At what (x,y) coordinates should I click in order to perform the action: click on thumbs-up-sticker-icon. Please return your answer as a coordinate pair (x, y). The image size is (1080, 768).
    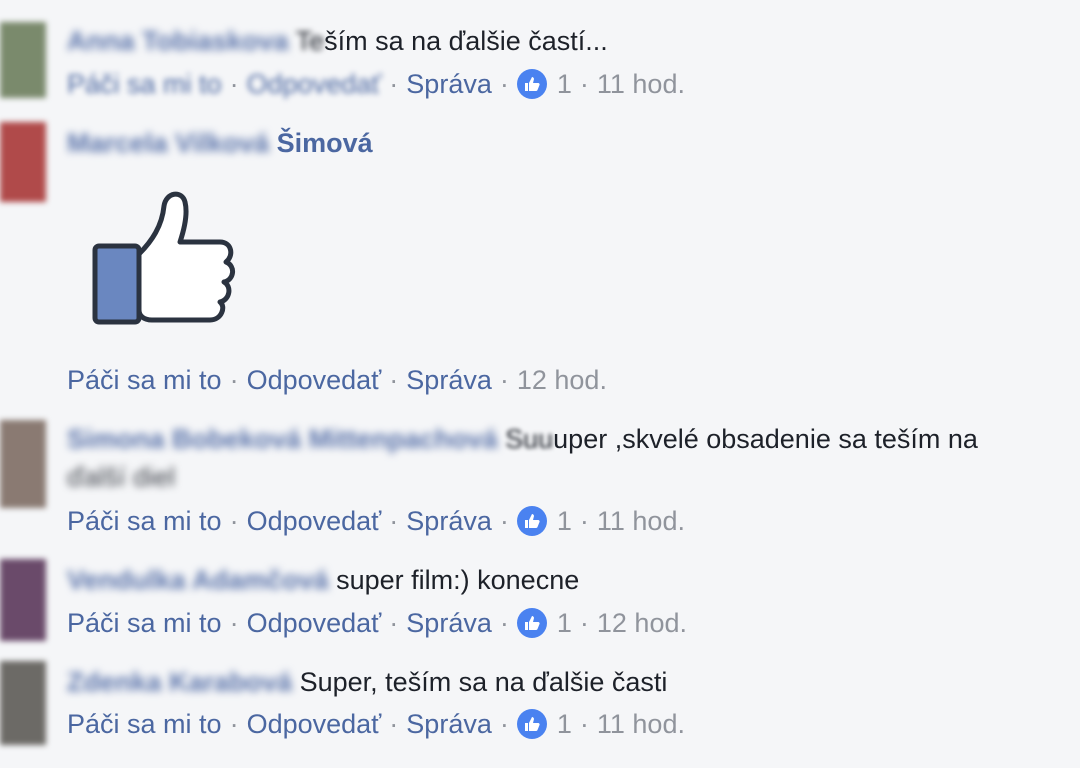
    Looking at the image, I should click on (163, 258).